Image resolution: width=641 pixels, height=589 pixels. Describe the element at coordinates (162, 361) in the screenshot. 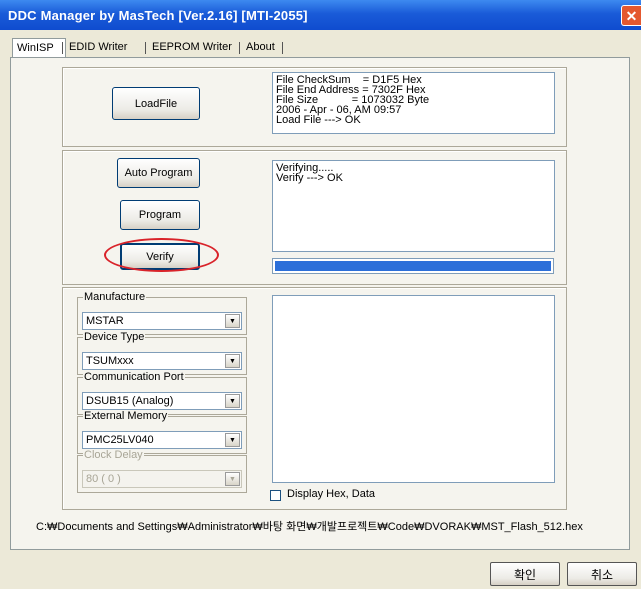

I see `device-type-select: TSUMxxx ▼` at that location.